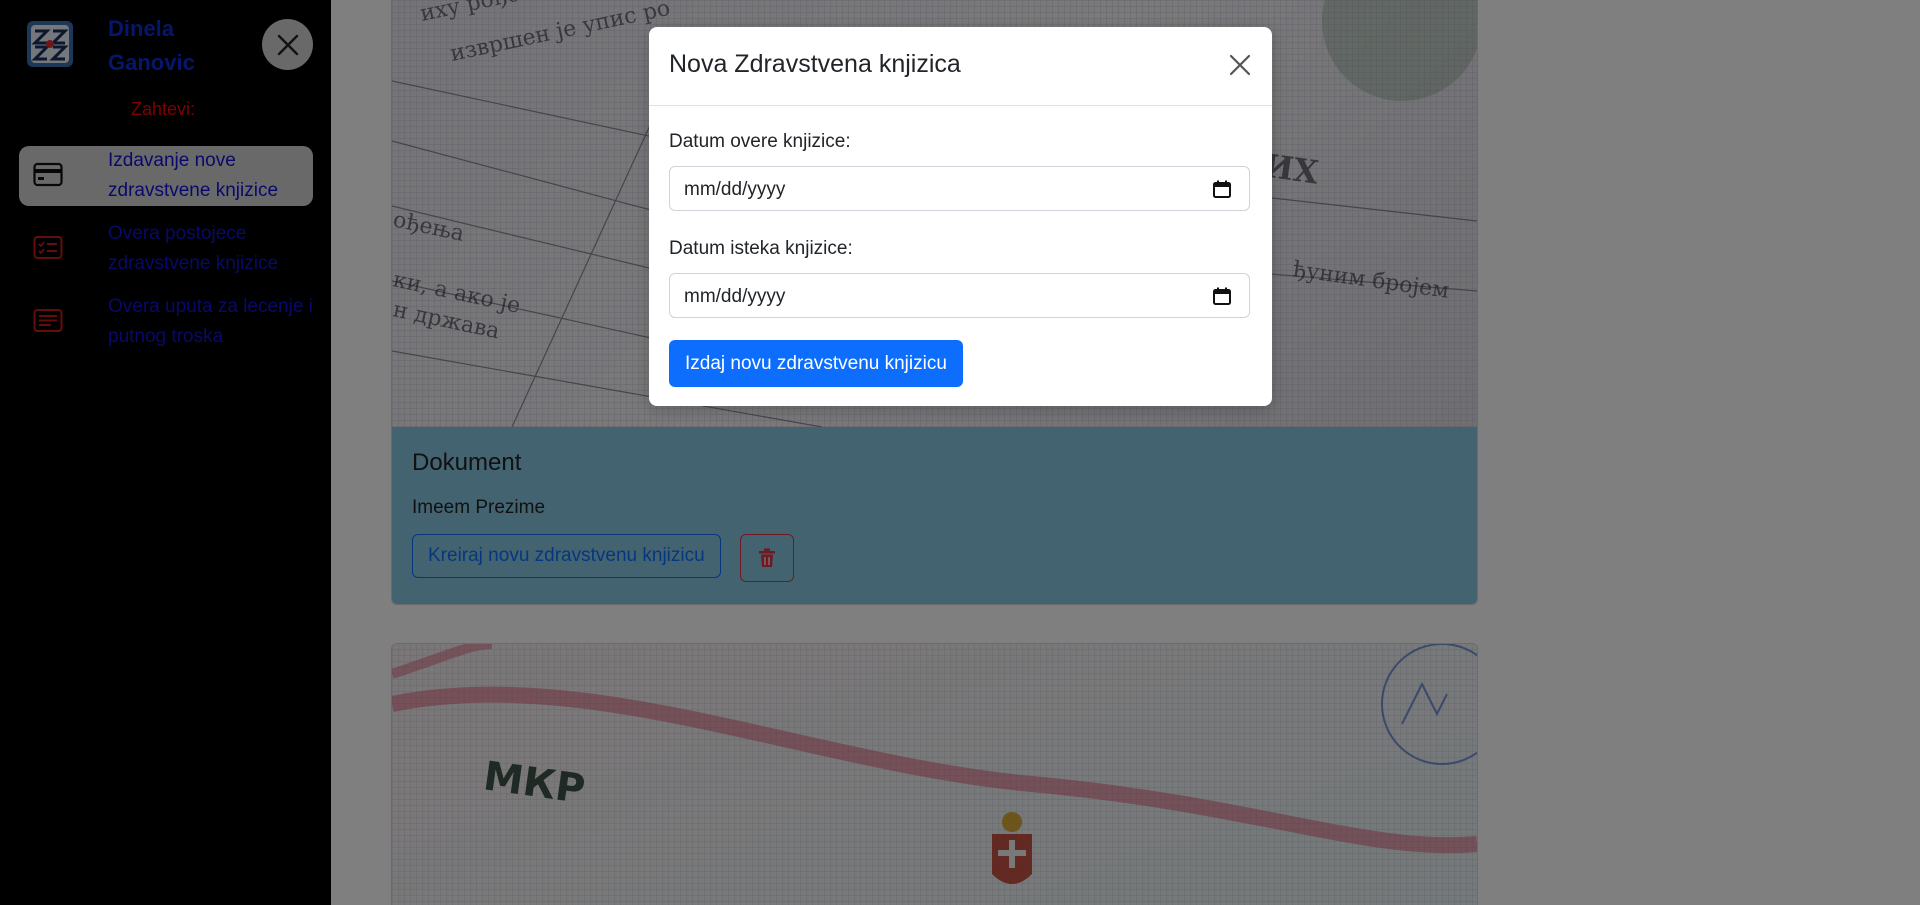 Image resolution: width=1920 pixels, height=905 pixels. What do you see at coordinates (815, 64) in the screenshot?
I see `modal-title: Nova Zdravstvena knjizica` at bounding box center [815, 64].